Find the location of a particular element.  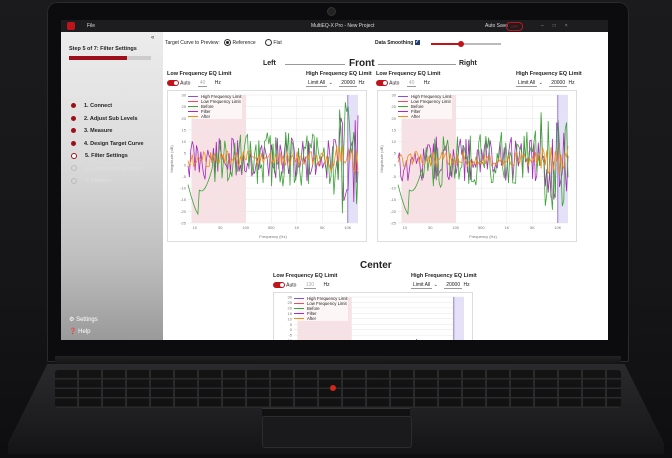

right-hf-controls: Limit All ⌄ 20000 Hz is located at coordinates (545, 83).